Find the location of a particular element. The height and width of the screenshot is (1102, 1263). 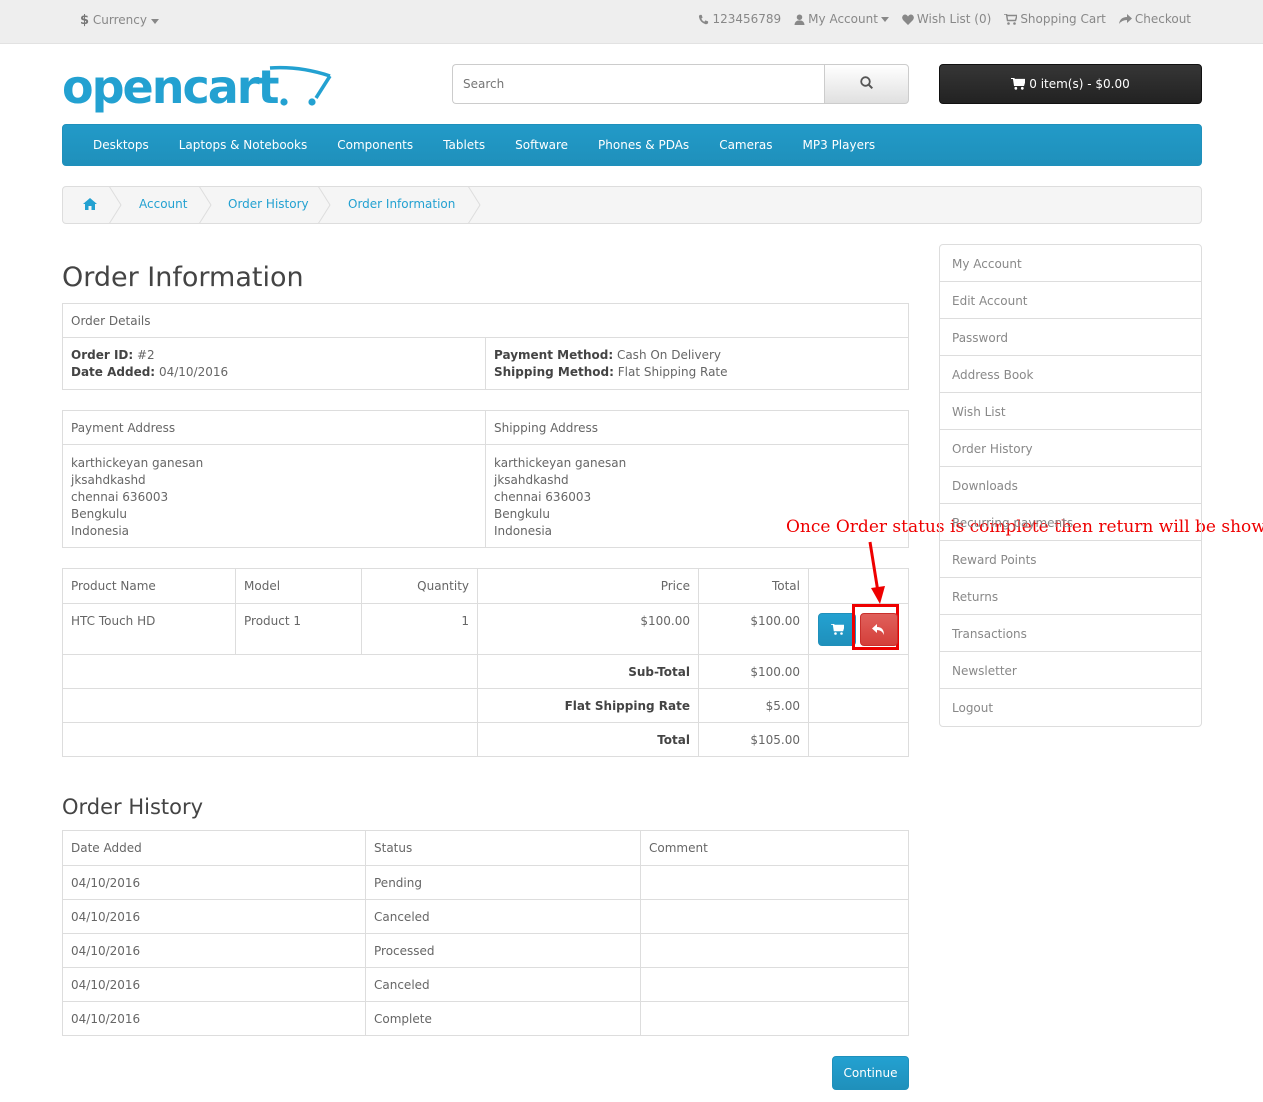

menu-item-laptops: Laptops & Notebooks is located at coordinates (243, 145).